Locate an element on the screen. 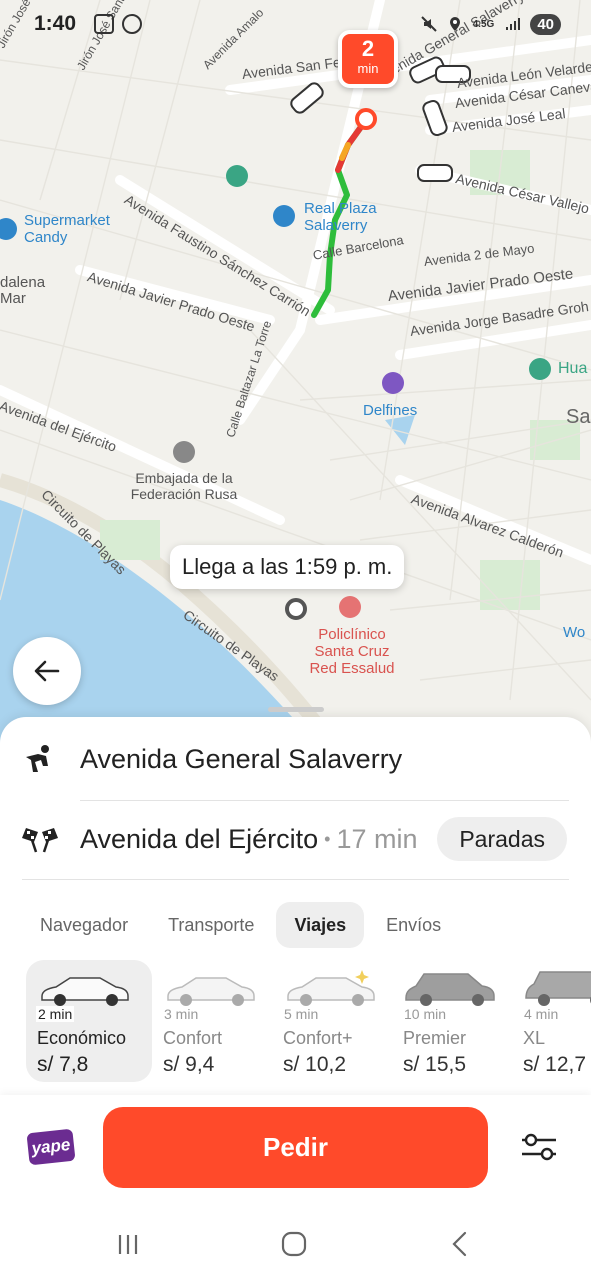 This screenshot has width=591, height=1280. status-time: 1:40 is located at coordinates (55, 23).